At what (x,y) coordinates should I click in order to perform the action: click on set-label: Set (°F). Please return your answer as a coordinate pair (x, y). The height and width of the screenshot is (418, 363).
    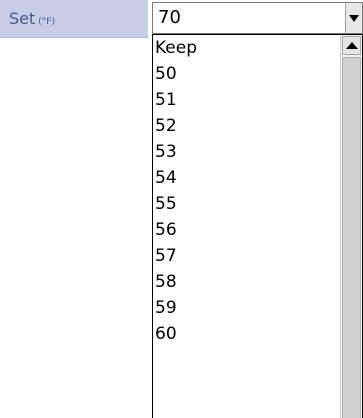
    Looking at the image, I should click on (32, 18).